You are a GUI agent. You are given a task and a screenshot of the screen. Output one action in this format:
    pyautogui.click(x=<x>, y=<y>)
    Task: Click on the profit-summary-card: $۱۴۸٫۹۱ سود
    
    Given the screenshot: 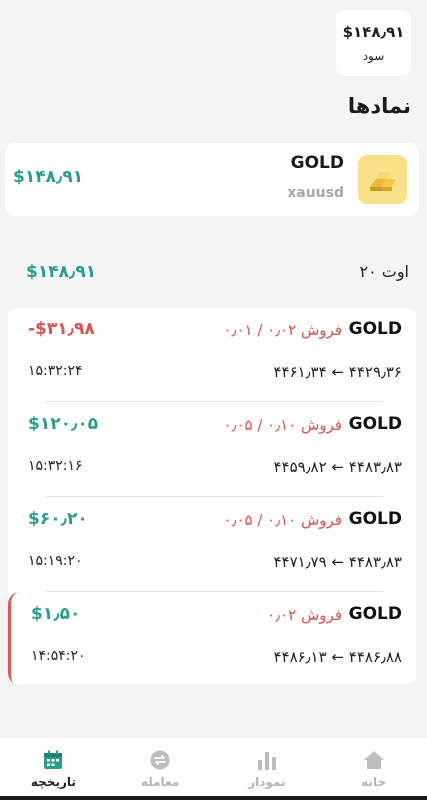 What is the action you would take?
    pyautogui.click(x=373, y=43)
    